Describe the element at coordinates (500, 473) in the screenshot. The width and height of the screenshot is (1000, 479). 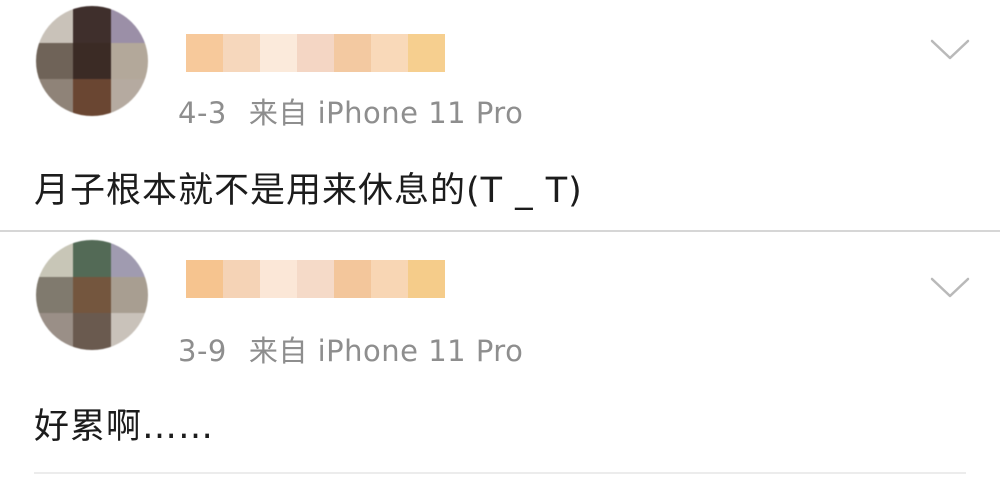
I see `divider` at that location.